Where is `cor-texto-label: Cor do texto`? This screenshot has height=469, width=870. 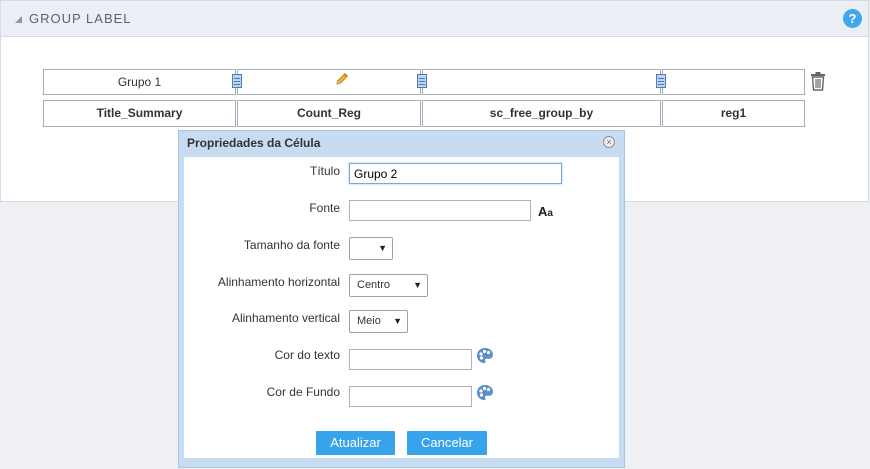 cor-texto-label: Cor do texto is located at coordinates (307, 355).